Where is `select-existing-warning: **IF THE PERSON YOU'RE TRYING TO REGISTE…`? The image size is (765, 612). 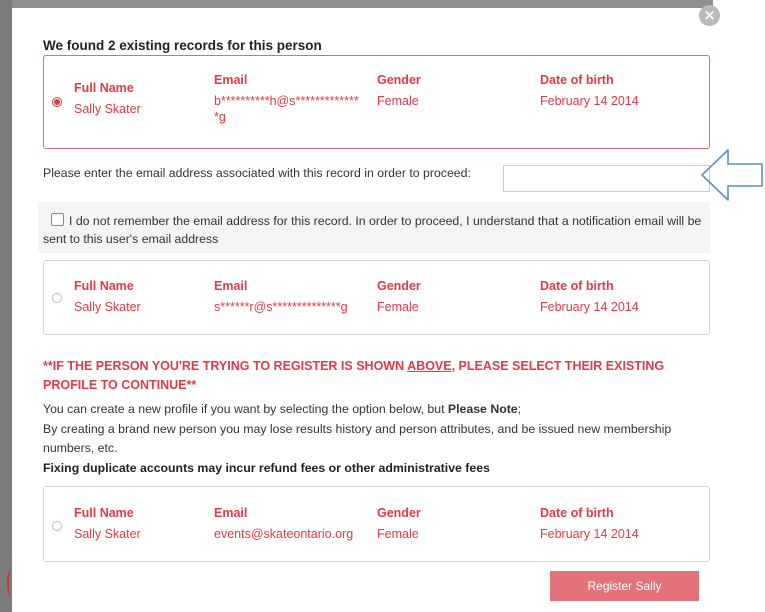
select-existing-warning: **IF THE PERSON YOU'RE TRYING TO REGISTE… is located at coordinates (379, 376).